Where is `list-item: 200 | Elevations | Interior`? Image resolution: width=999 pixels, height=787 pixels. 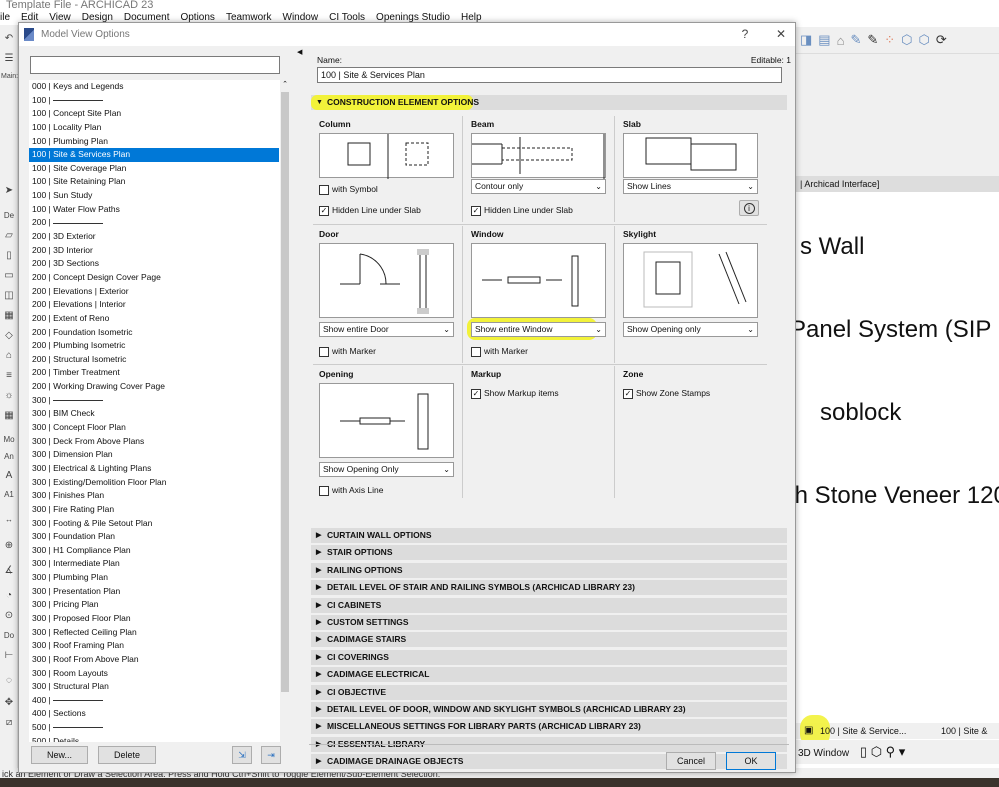
list-item: 200 | Elevations | Interior is located at coordinates (154, 305).